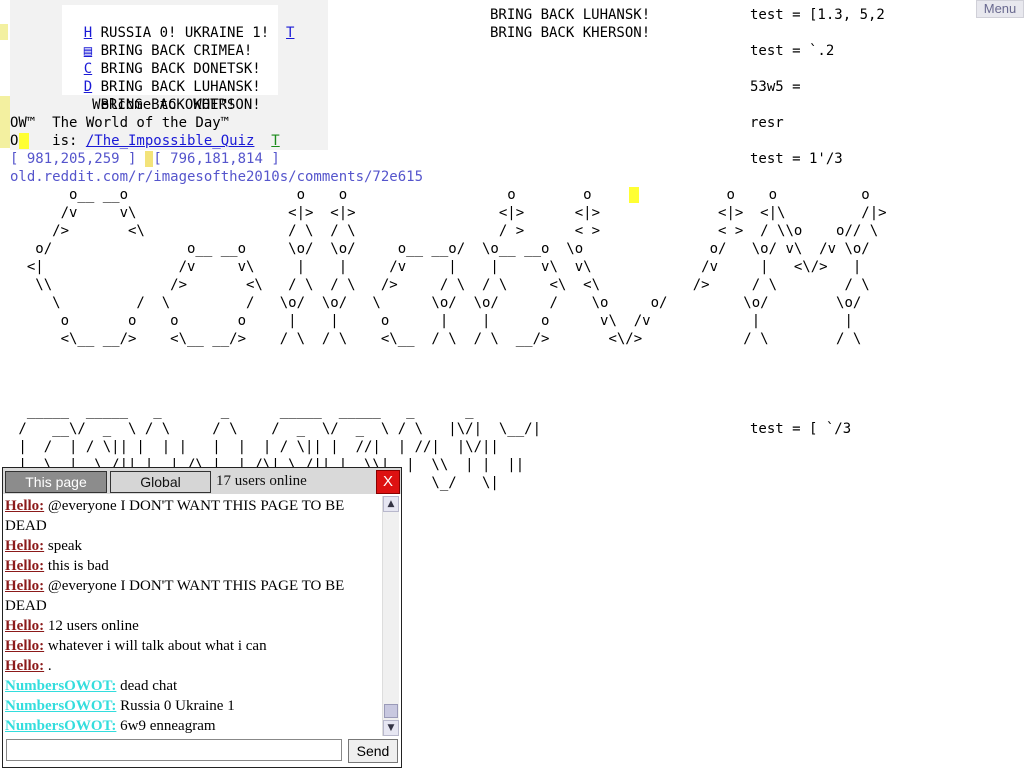  What do you see at coordinates (4, 32) in the screenshot?
I see `left-yellow-strip` at bounding box center [4, 32].